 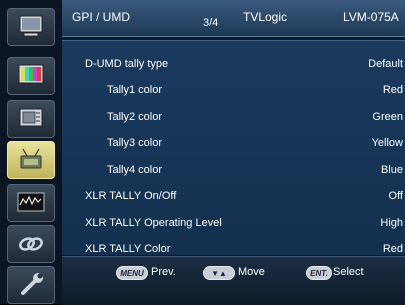 I want to click on gpi-tally-icon, so click(x=31, y=158).